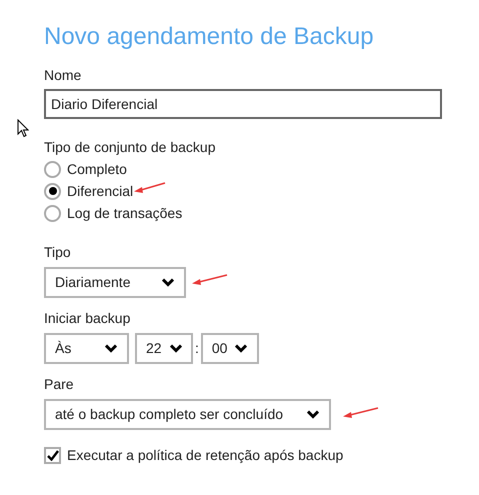 This screenshot has height=495, width=479. I want to click on field-label: Iniciar backup, so click(88, 318).